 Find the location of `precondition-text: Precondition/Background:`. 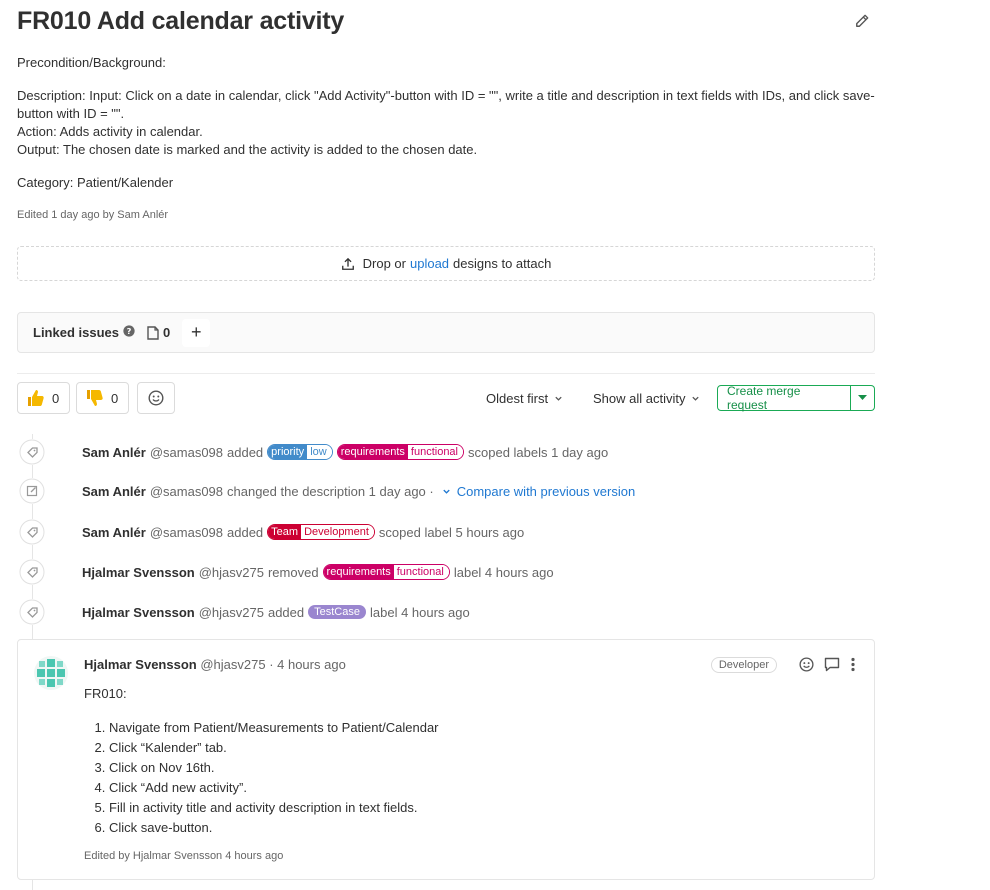

precondition-text: Precondition/Background: is located at coordinates (91, 62).